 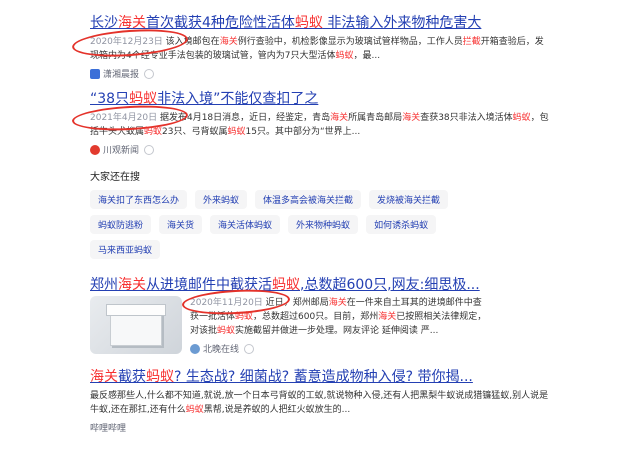 I want to click on related-chip: 外来蚂蚁, so click(x=221, y=199).